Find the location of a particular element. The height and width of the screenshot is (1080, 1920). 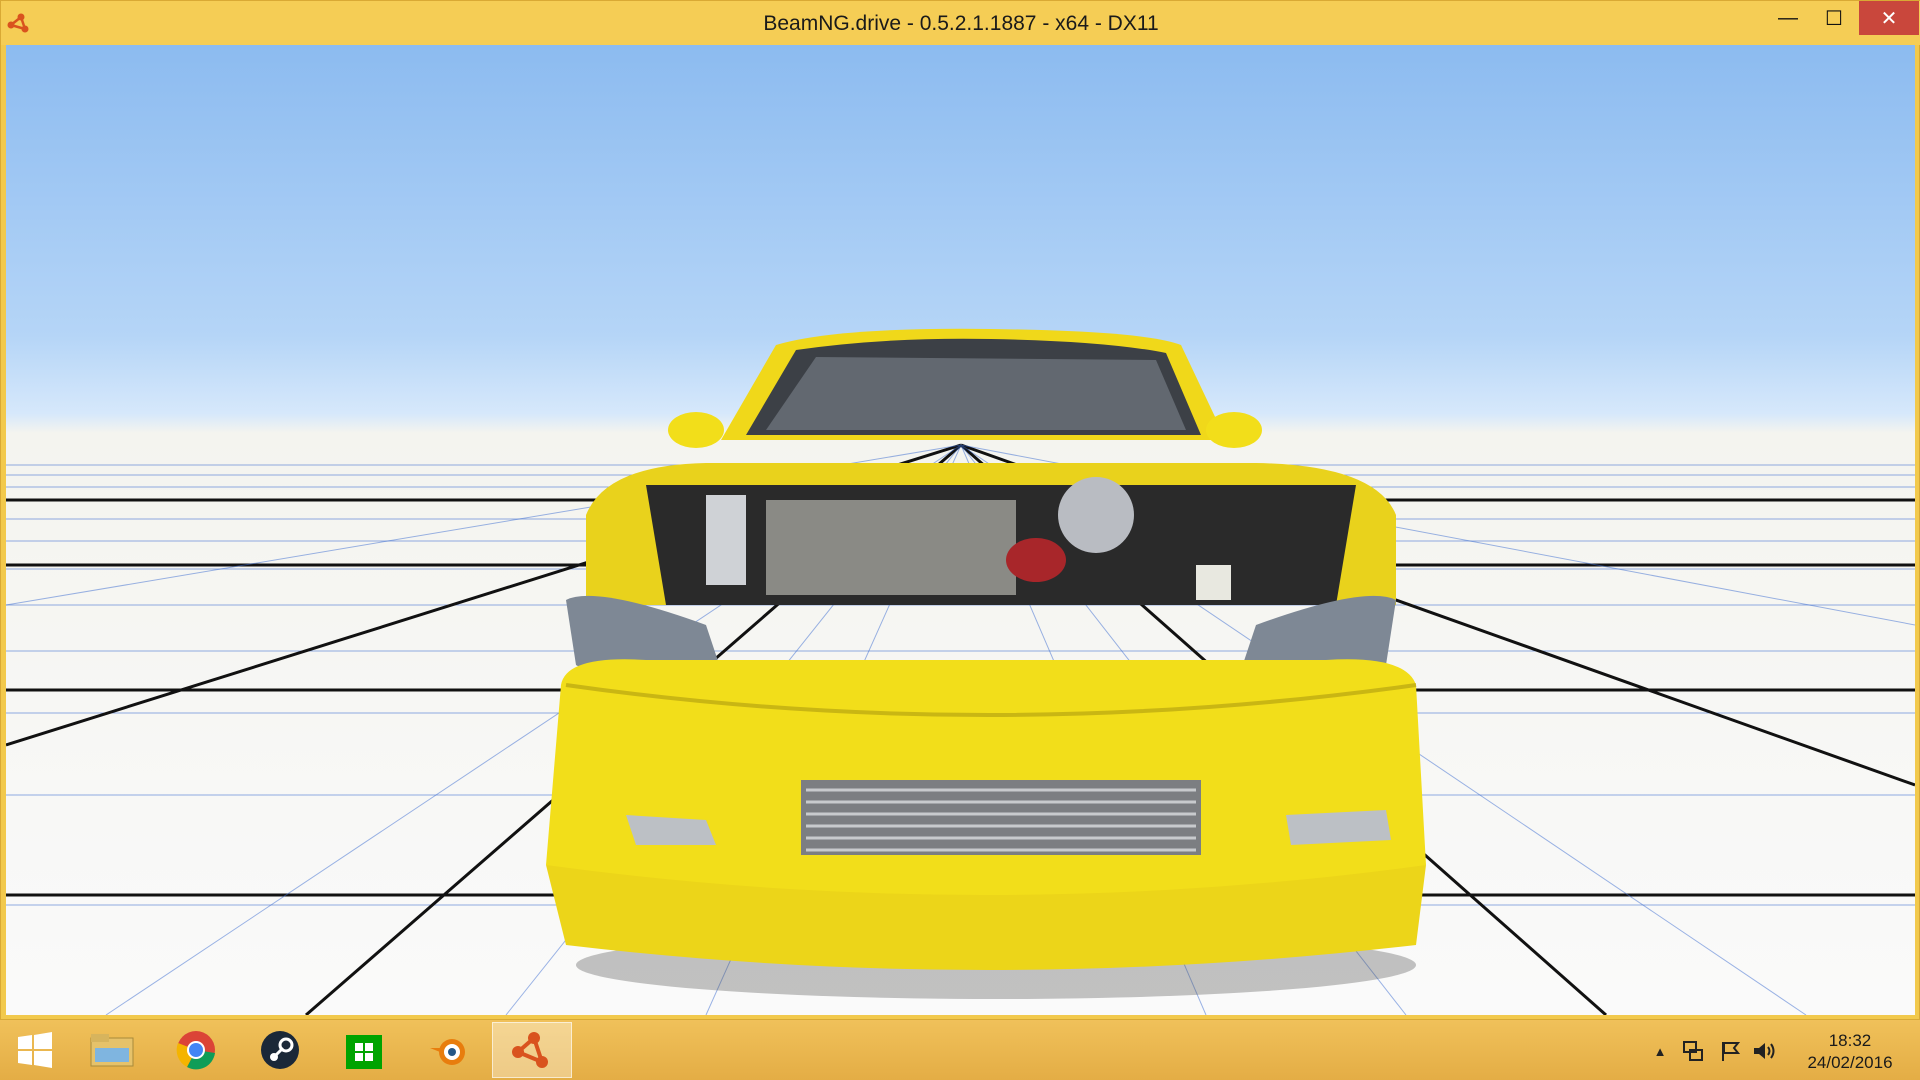

taskbar-blender is located at coordinates (448, 1050).